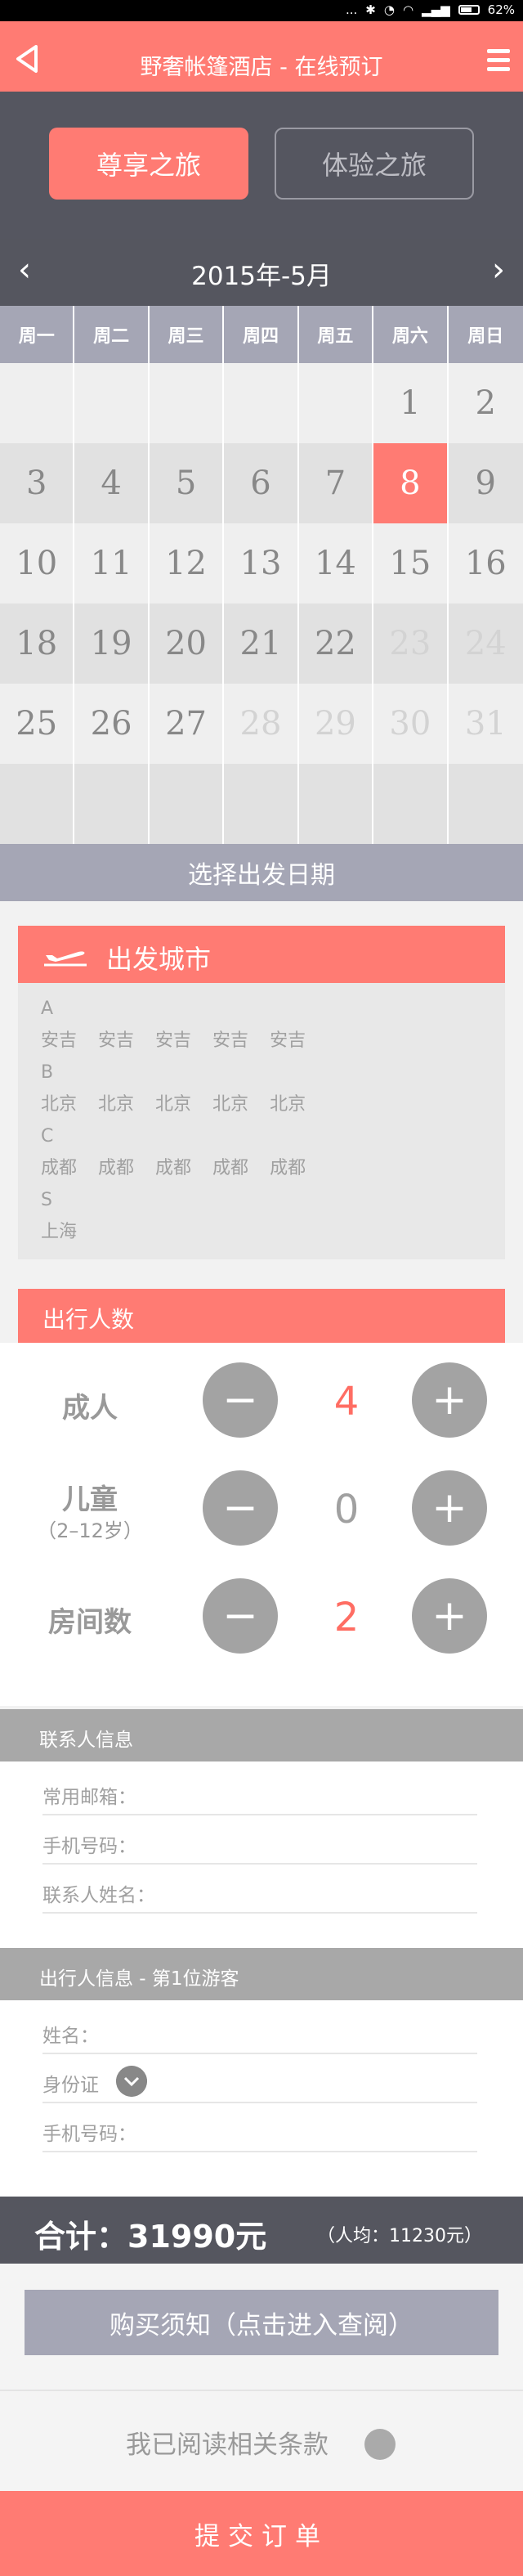 The width and height of the screenshot is (523, 2576). Describe the element at coordinates (501, 10) in the screenshot. I see `battery-percent: 62%` at that location.